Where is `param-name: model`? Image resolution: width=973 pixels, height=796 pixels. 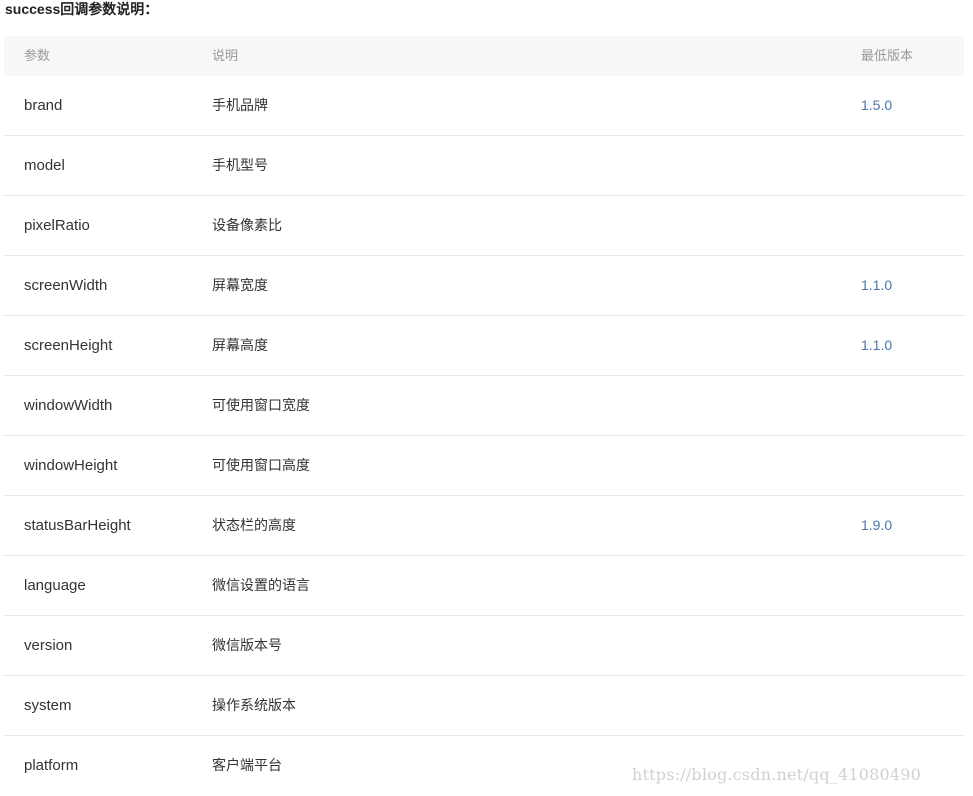 param-name: model is located at coordinates (44, 165).